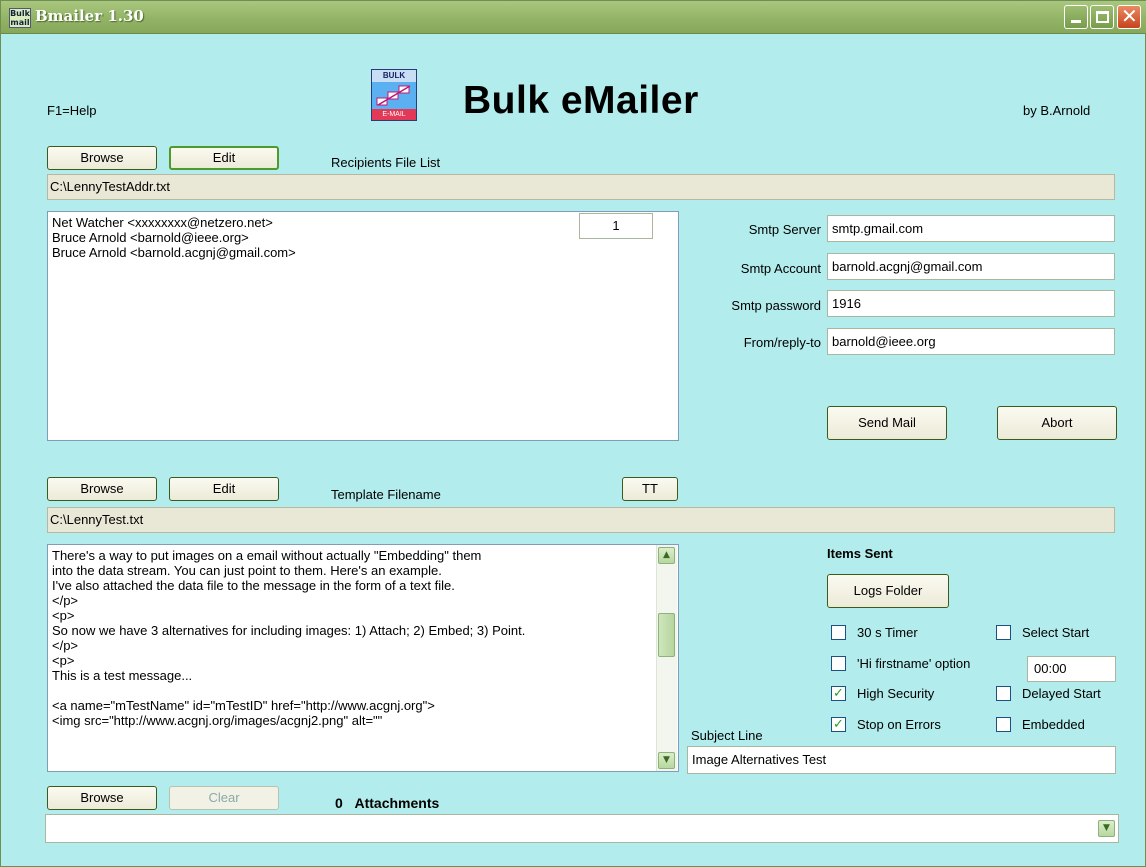  What do you see at coordinates (780, 268) in the screenshot?
I see `smtp-account-label: Smtp Account` at bounding box center [780, 268].